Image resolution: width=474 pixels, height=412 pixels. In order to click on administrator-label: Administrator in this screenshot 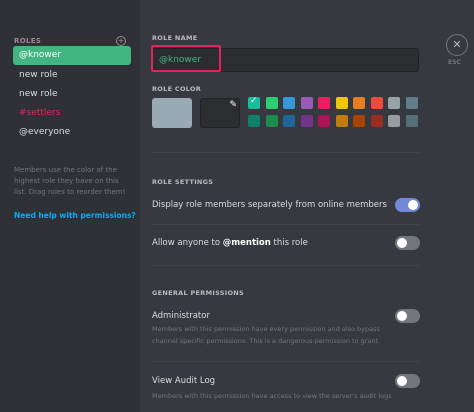, I will do `click(181, 316)`.